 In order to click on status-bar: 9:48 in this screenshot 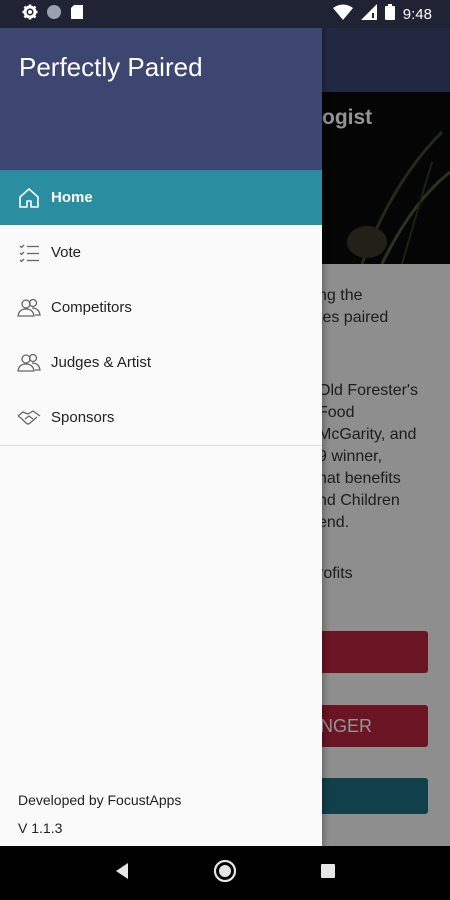, I will do `click(225, 14)`.